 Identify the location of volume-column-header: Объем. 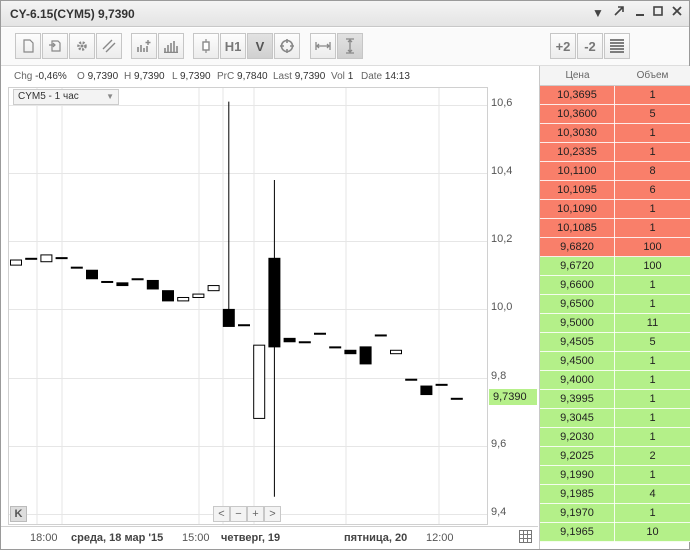
(652, 75).